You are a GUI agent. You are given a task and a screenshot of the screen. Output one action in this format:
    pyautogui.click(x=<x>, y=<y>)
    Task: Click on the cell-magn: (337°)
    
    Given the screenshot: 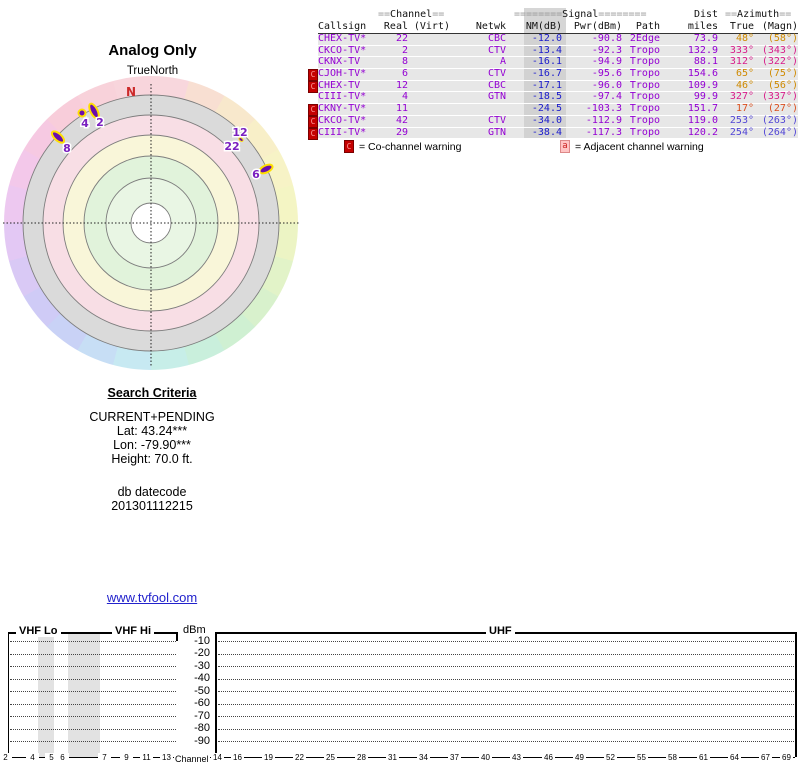 What is the action you would take?
    pyautogui.click(x=779, y=97)
    